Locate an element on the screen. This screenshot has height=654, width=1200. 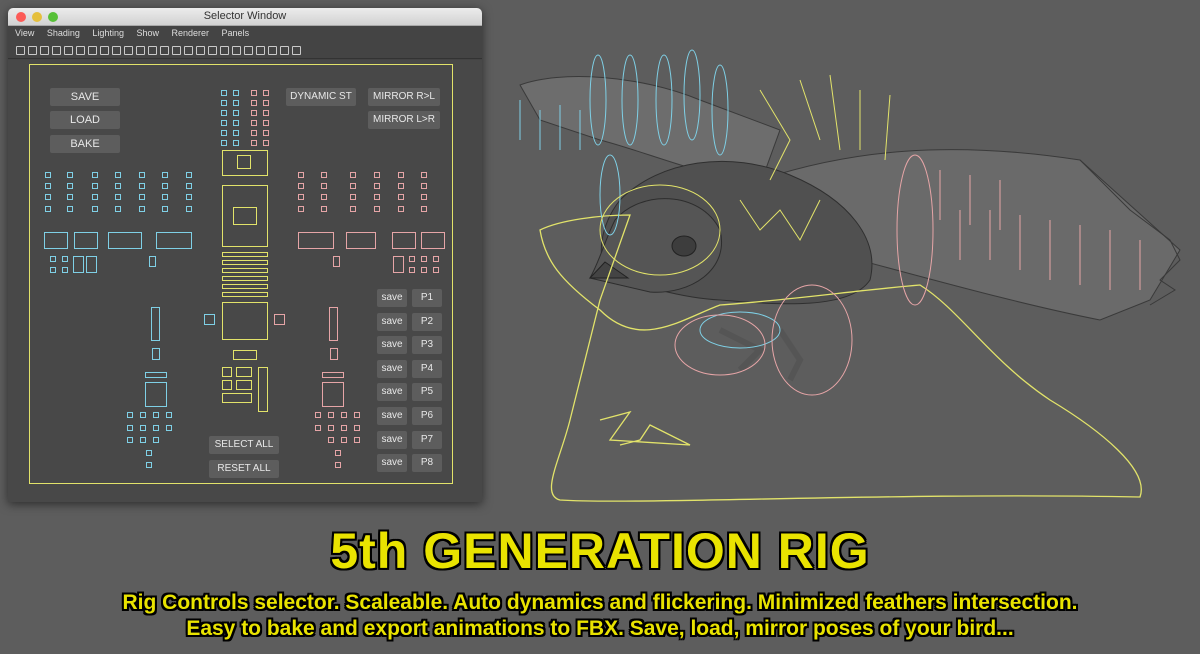
lights-icon is located at coordinates (200, 50).